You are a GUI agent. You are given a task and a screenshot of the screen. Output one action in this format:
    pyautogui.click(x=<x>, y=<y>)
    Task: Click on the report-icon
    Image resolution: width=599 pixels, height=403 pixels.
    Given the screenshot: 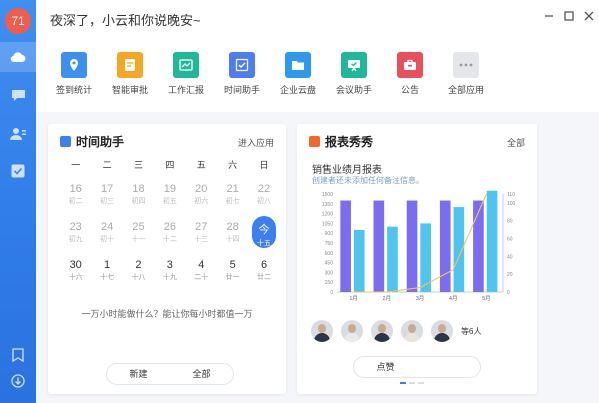 What is the action you would take?
    pyautogui.click(x=186, y=65)
    